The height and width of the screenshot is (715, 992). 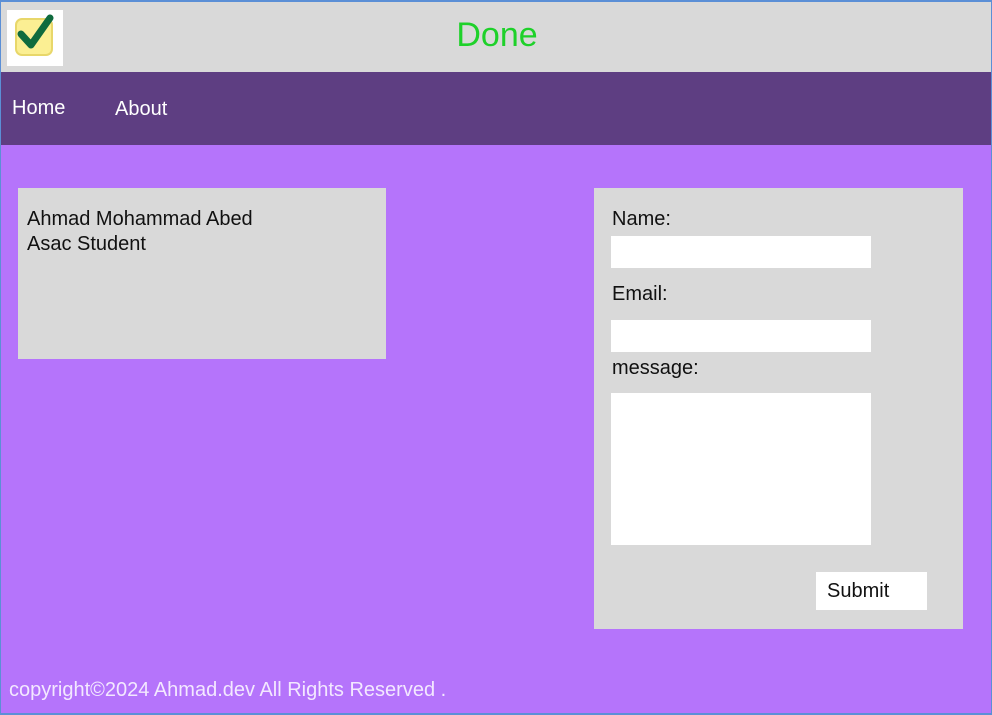 What do you see at coordinates (496, 108) in the screenshot?
I see `nav-bar: Home About` at bounding box center [496, 108].